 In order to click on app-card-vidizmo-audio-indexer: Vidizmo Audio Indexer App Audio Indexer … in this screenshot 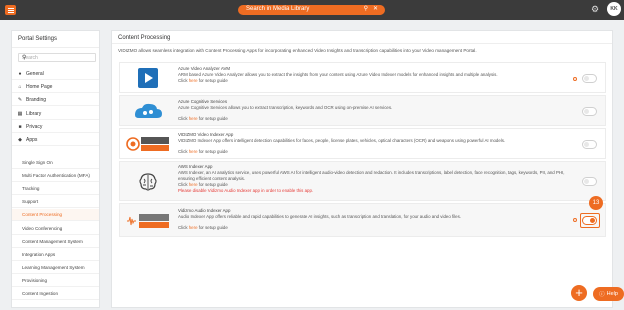, I will do `click(362, 220)`.